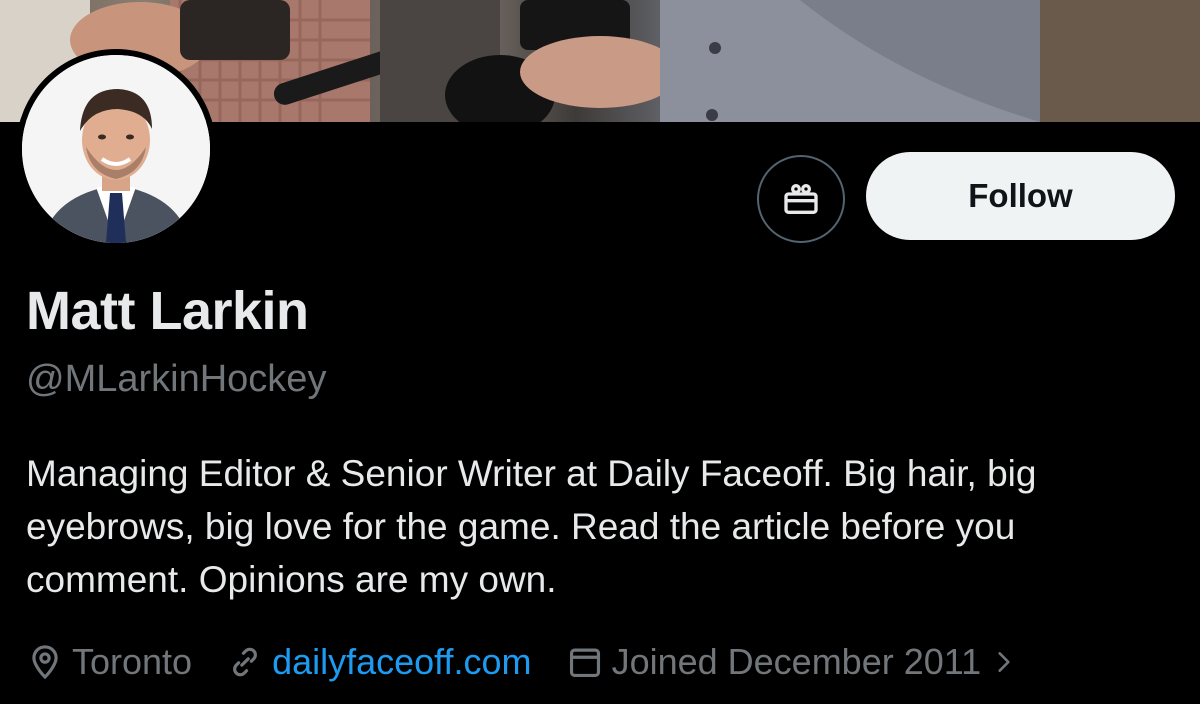  What do you see at coordinates (1020, 196) in the screenshot?
I see `follow-button: Follow` at bounding box center [1020, 196].